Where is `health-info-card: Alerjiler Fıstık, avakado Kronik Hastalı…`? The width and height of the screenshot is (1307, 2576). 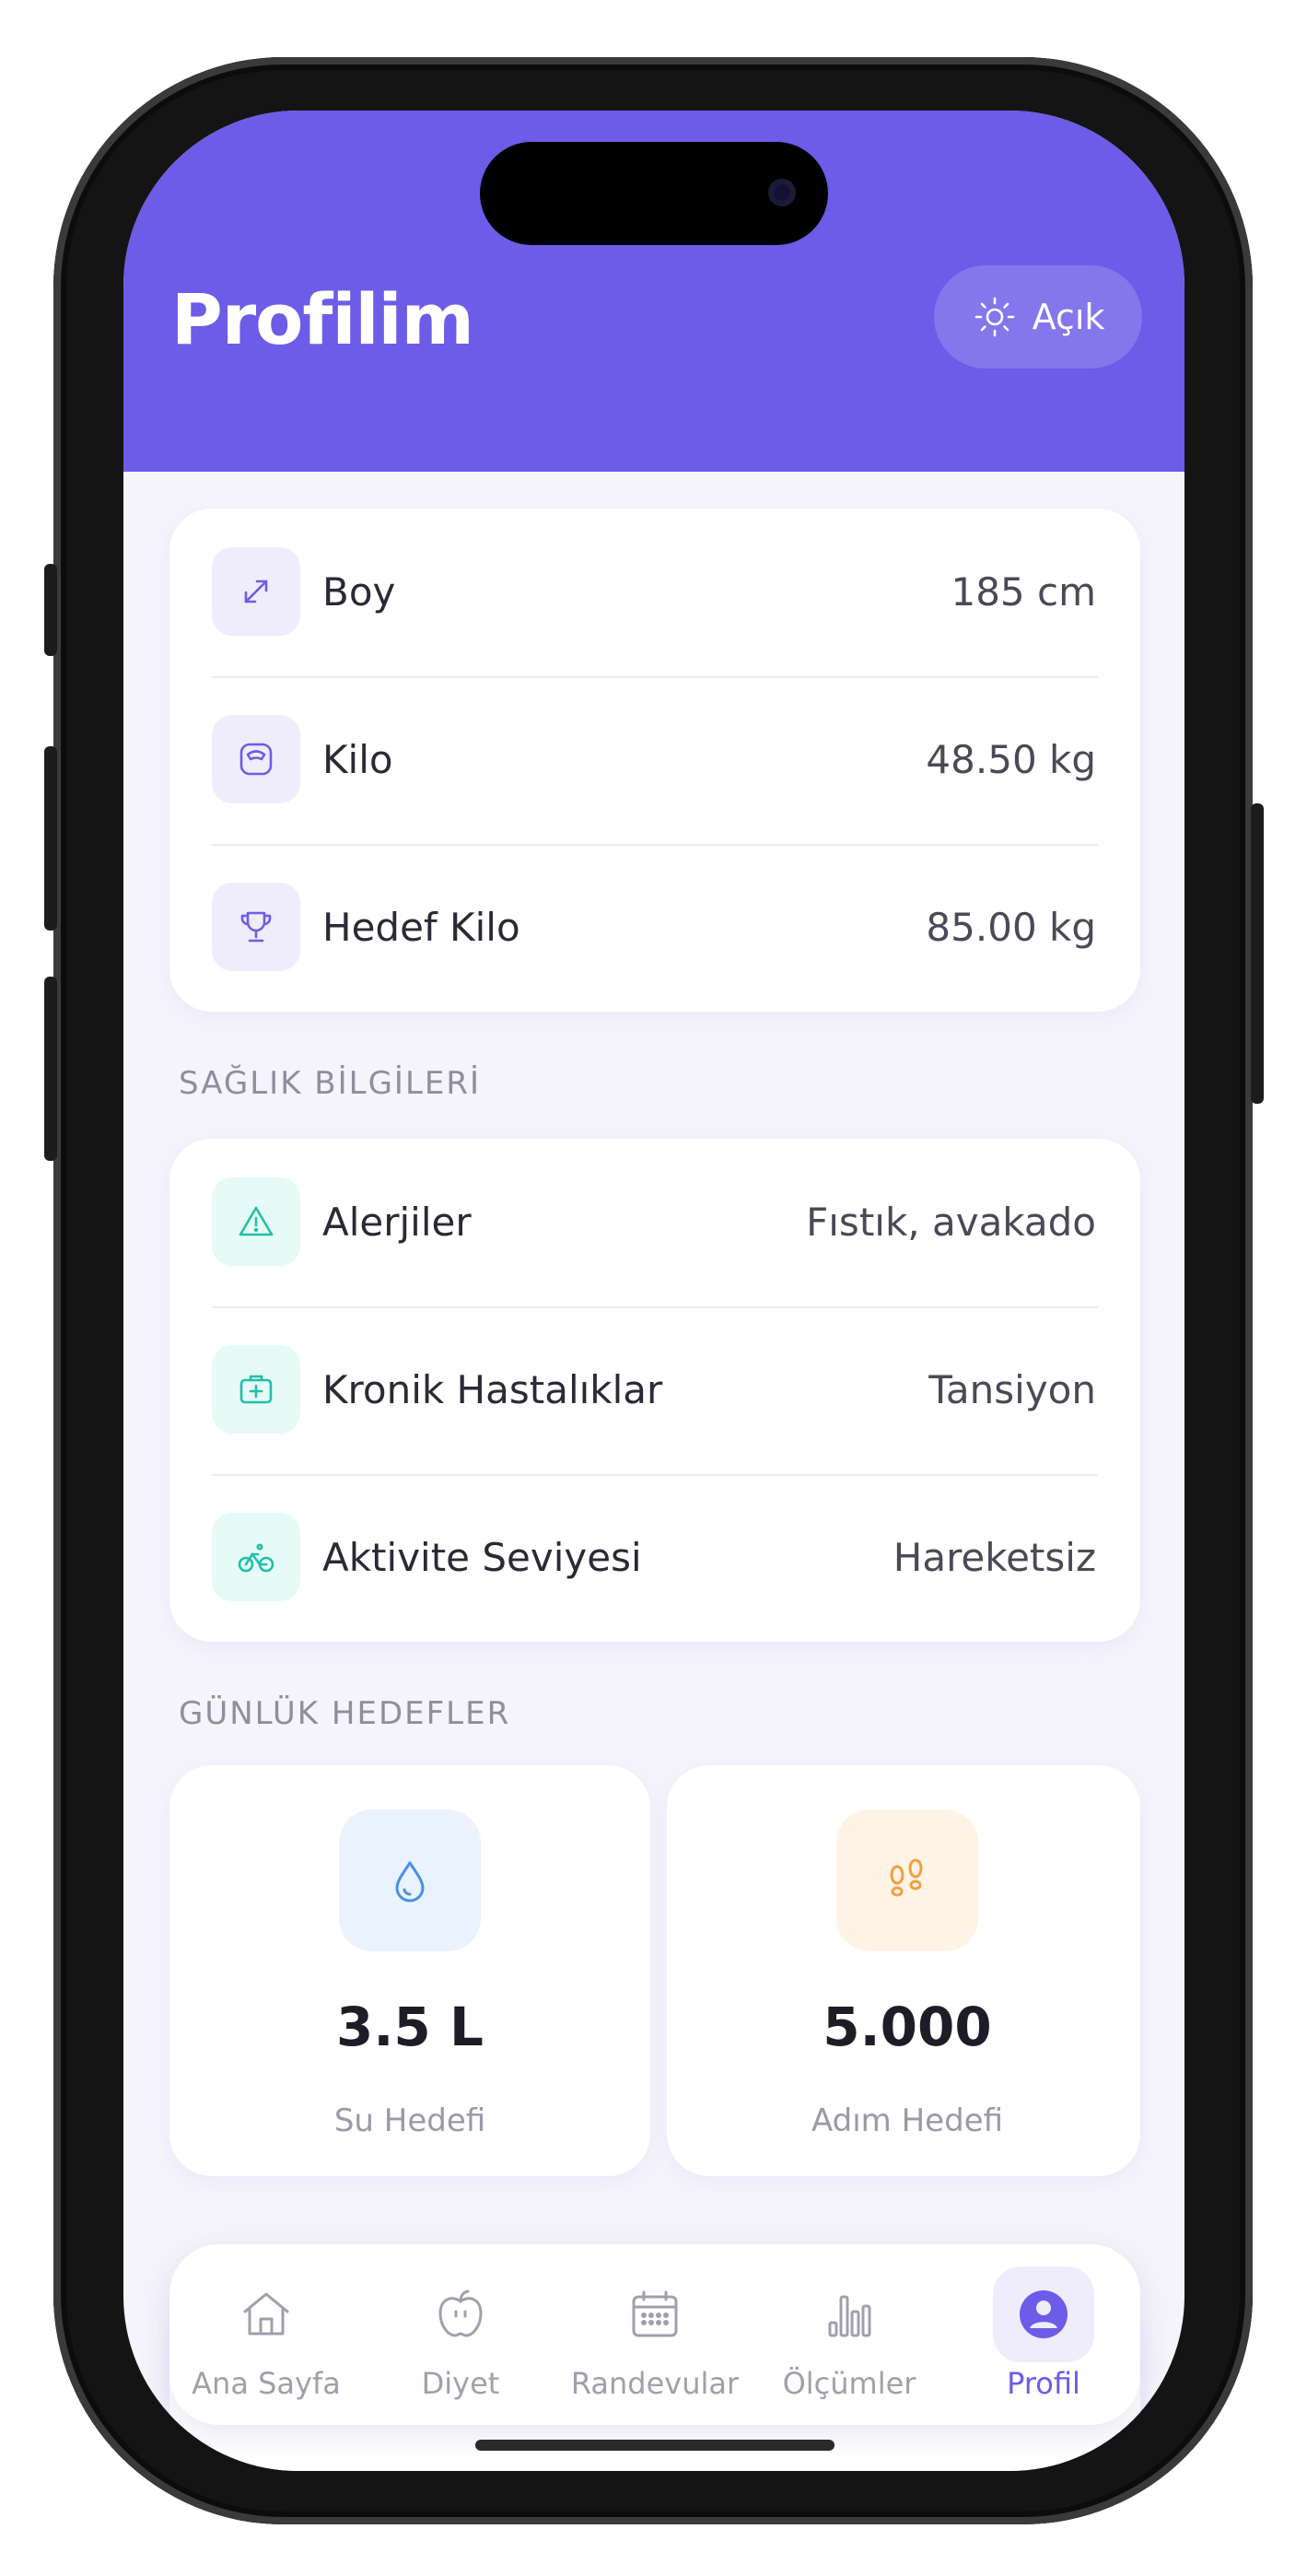 health-info-card: Alerjiler Fıstık, avakado Kronik Hastalı… is located at coordinates (654, 1390).